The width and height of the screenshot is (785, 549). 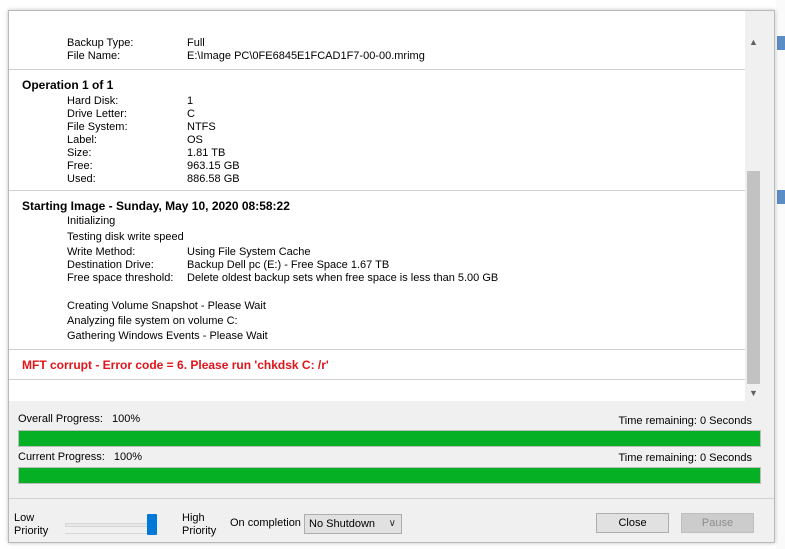 I want to click on log-label: Drive Letter:, so click(x=97, y=114).